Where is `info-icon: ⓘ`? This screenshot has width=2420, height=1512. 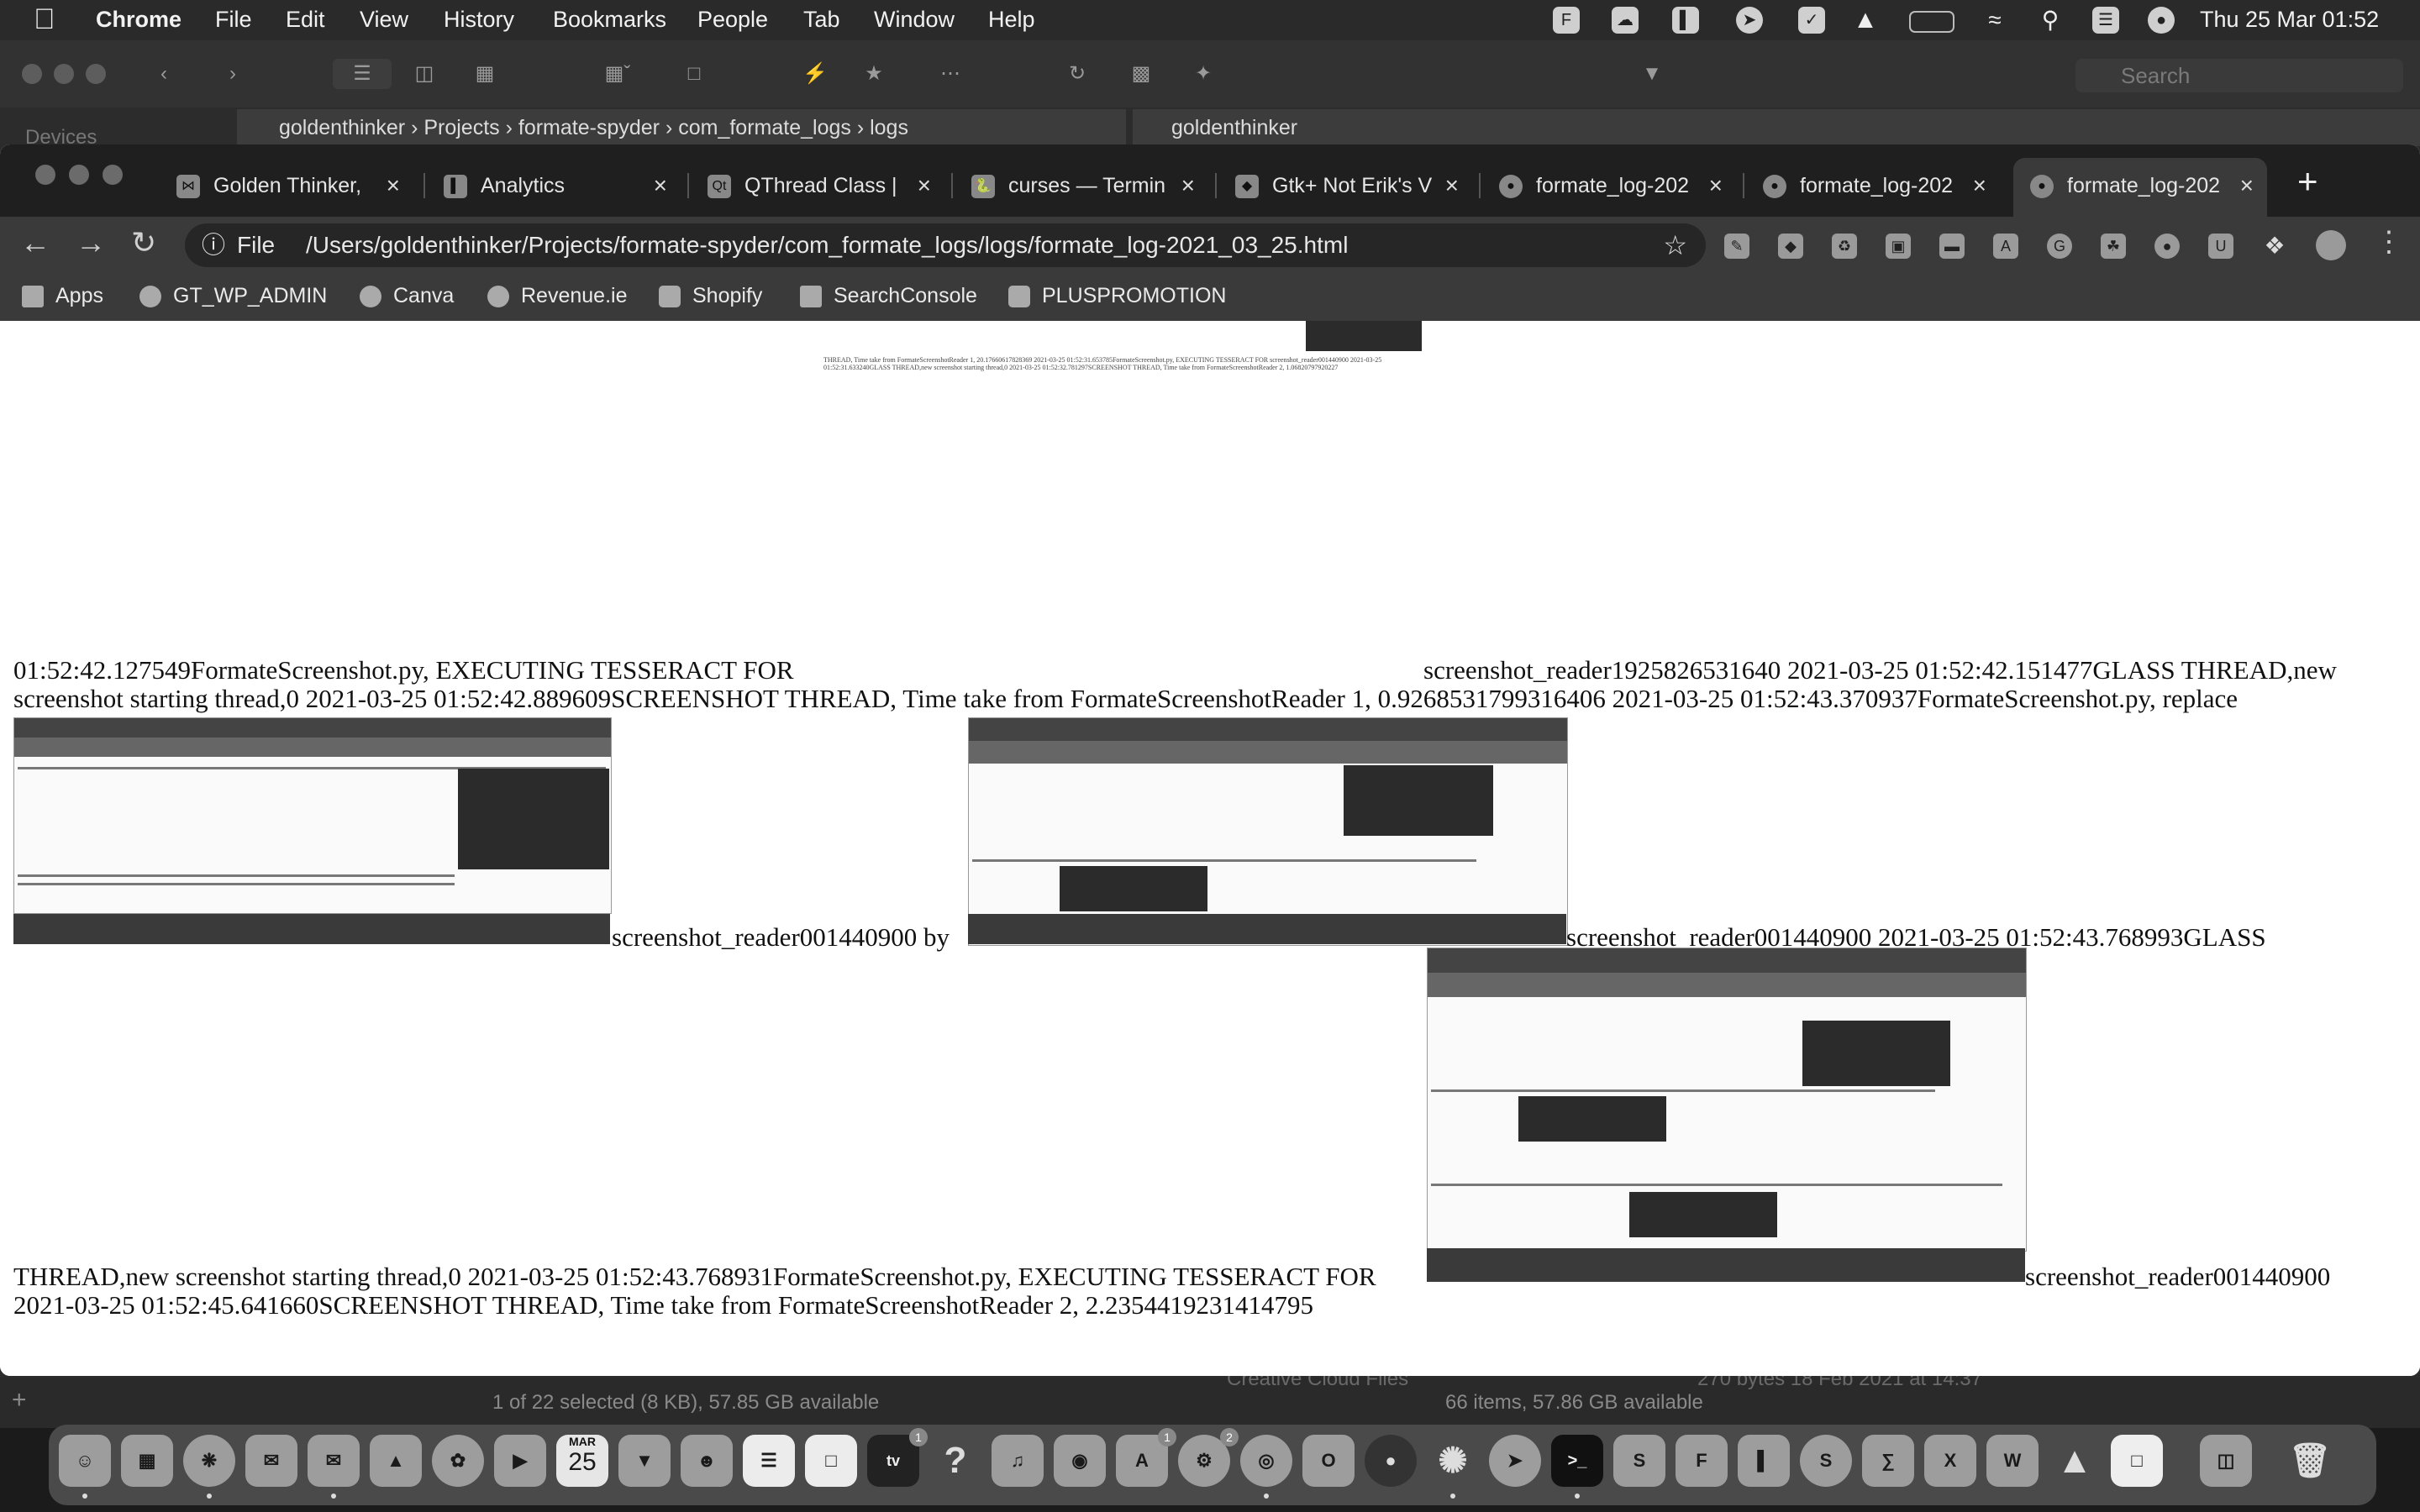 info-icon: ⓘ is located at coordinates (214, 245).